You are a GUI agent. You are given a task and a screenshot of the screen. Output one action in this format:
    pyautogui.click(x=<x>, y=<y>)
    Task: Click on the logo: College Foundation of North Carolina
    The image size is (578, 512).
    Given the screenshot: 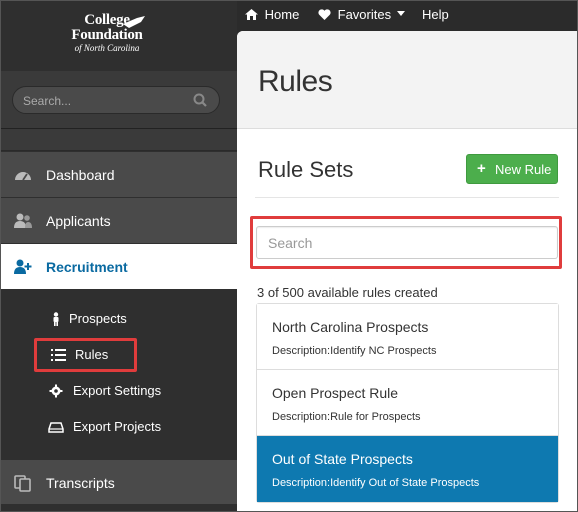 What is the action you would take?
    pyautogui.click(x=107, y=35)
    